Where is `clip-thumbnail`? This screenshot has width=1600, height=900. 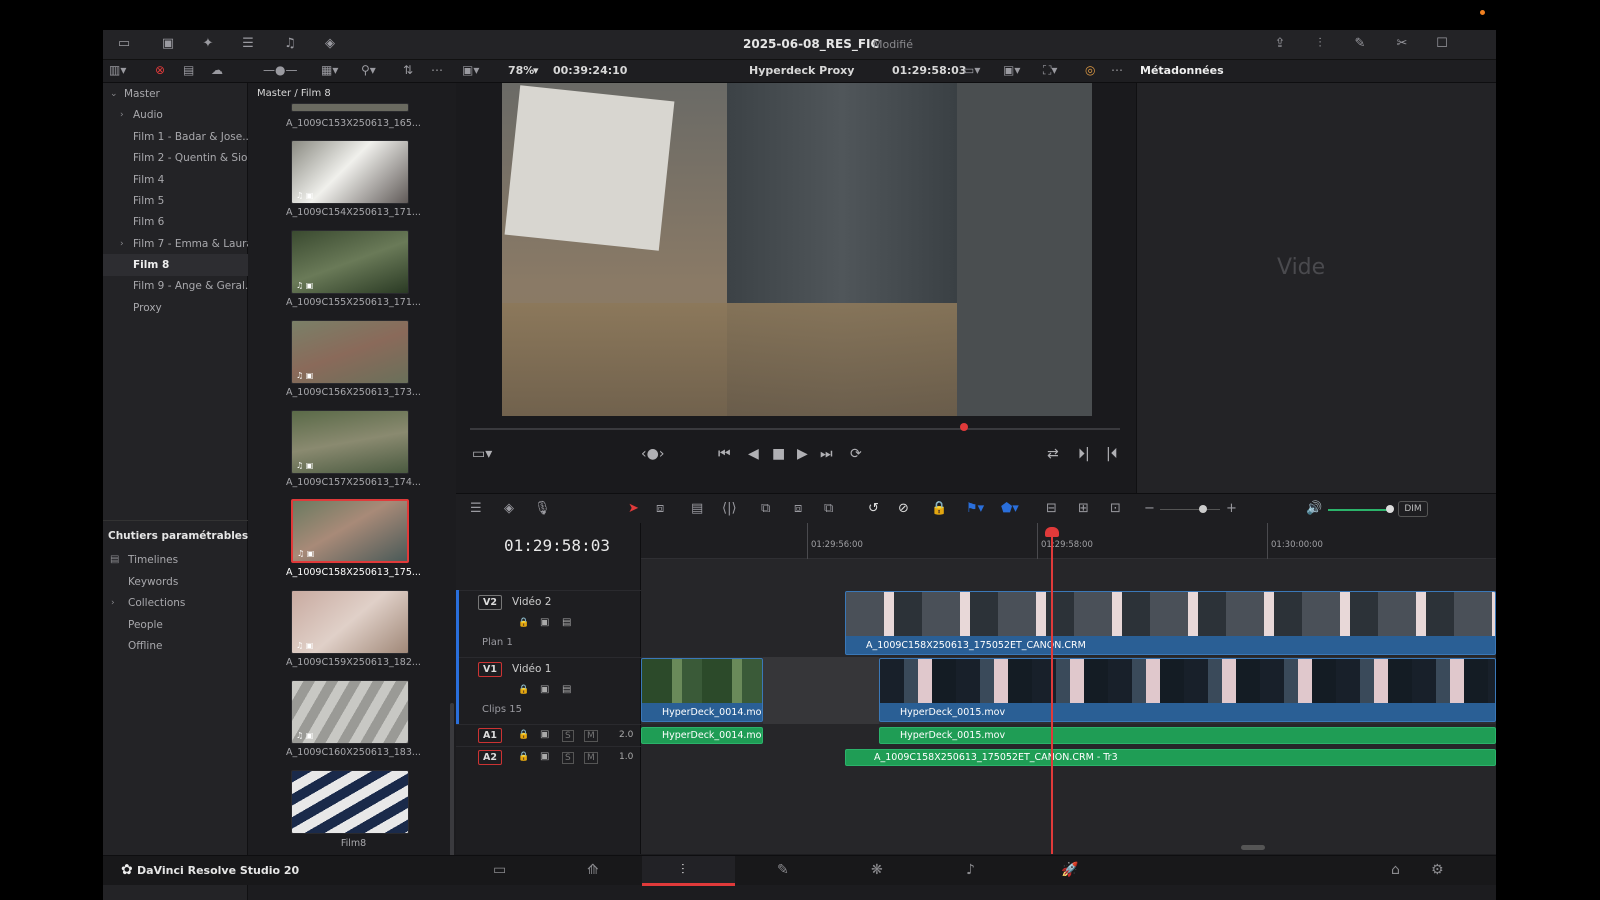
clip-thumbnail is located at coordinates (350, 107).